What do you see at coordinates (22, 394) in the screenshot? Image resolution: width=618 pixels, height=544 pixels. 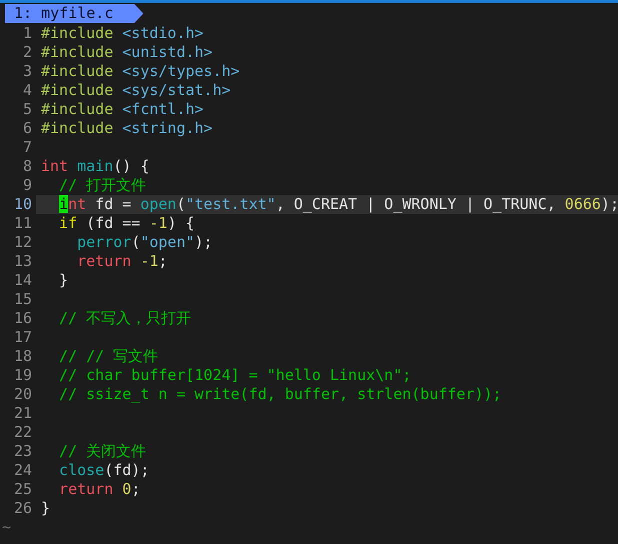 I see `line-number: 20` at bounding box center [22, 394].